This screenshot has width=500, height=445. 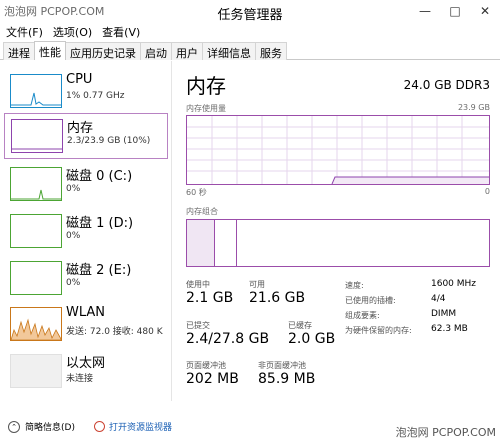 What do you see at coordinates (206, 365) in the screenshot?
I see `paged-pool-label: 页面缓冲池` at bounding box center [206, 365].